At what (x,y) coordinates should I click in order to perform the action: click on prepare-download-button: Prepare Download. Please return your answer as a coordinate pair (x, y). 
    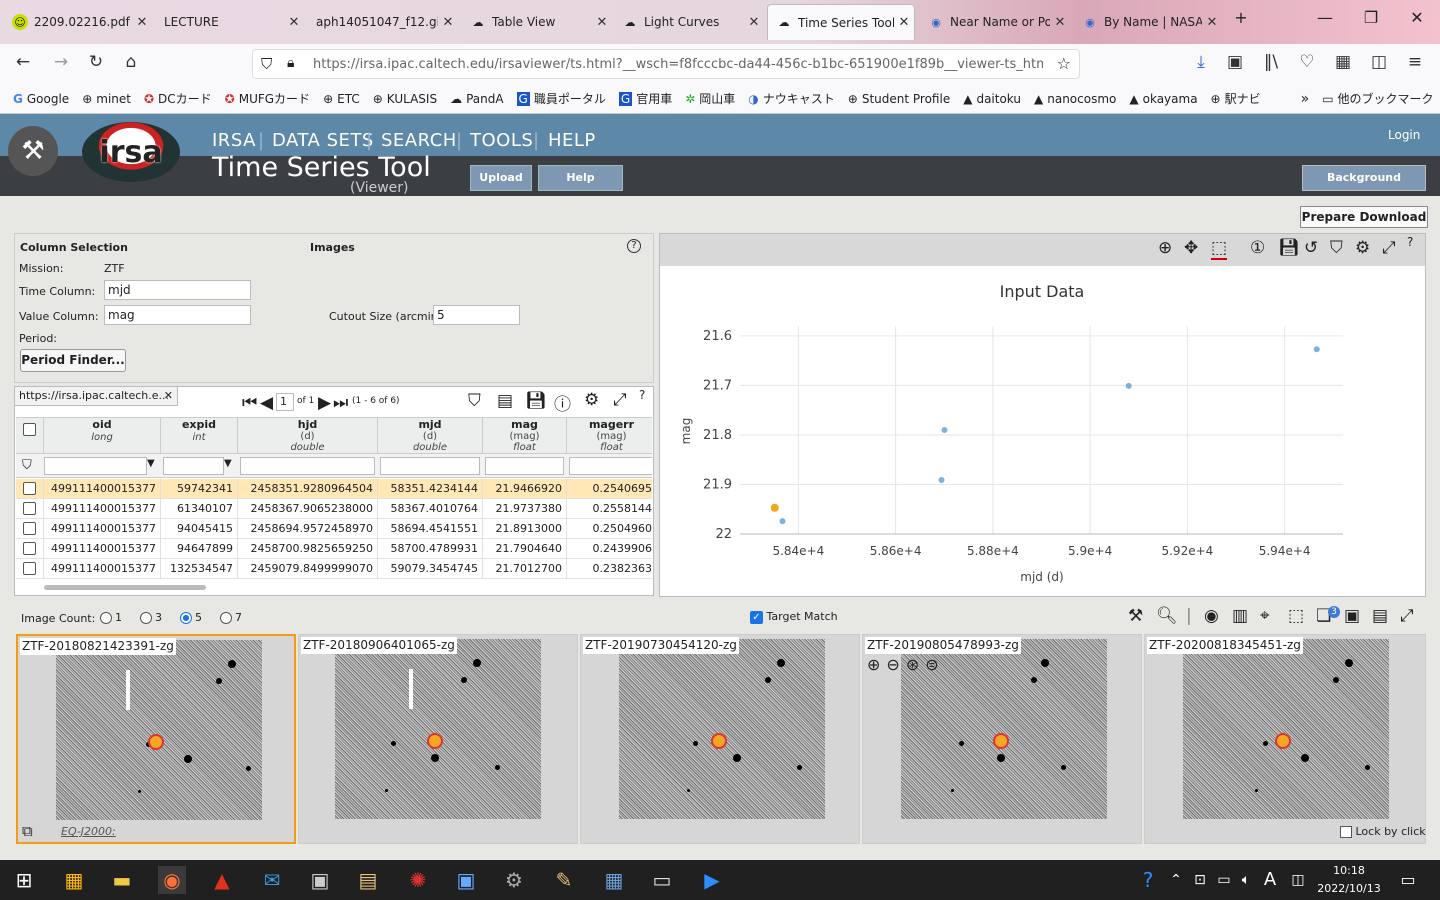
    Looking at the image, I should click on (1364, 217).